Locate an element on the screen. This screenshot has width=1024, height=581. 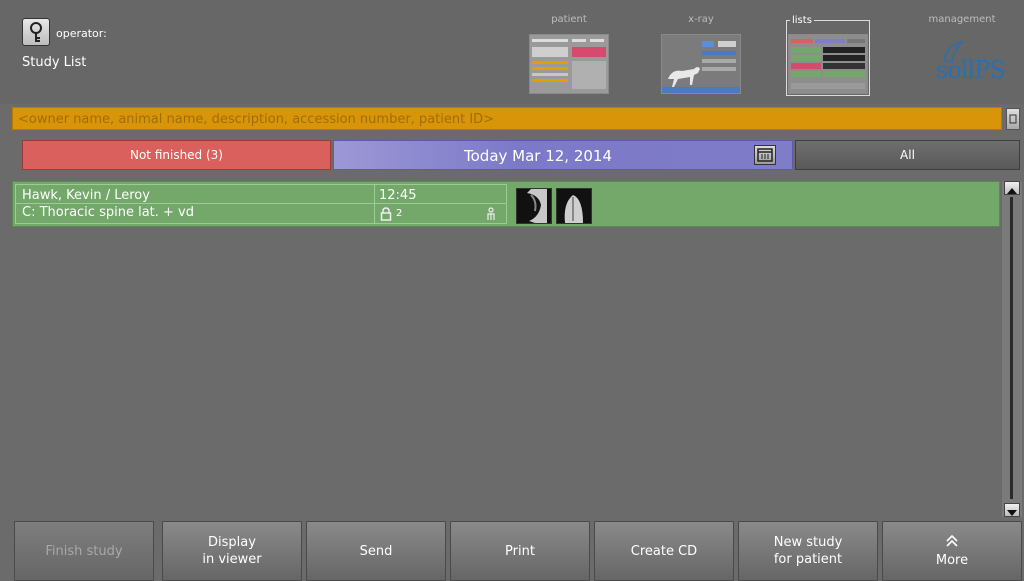
filter-not-finished: Not finished (3) is located at coordinates (176, 155).